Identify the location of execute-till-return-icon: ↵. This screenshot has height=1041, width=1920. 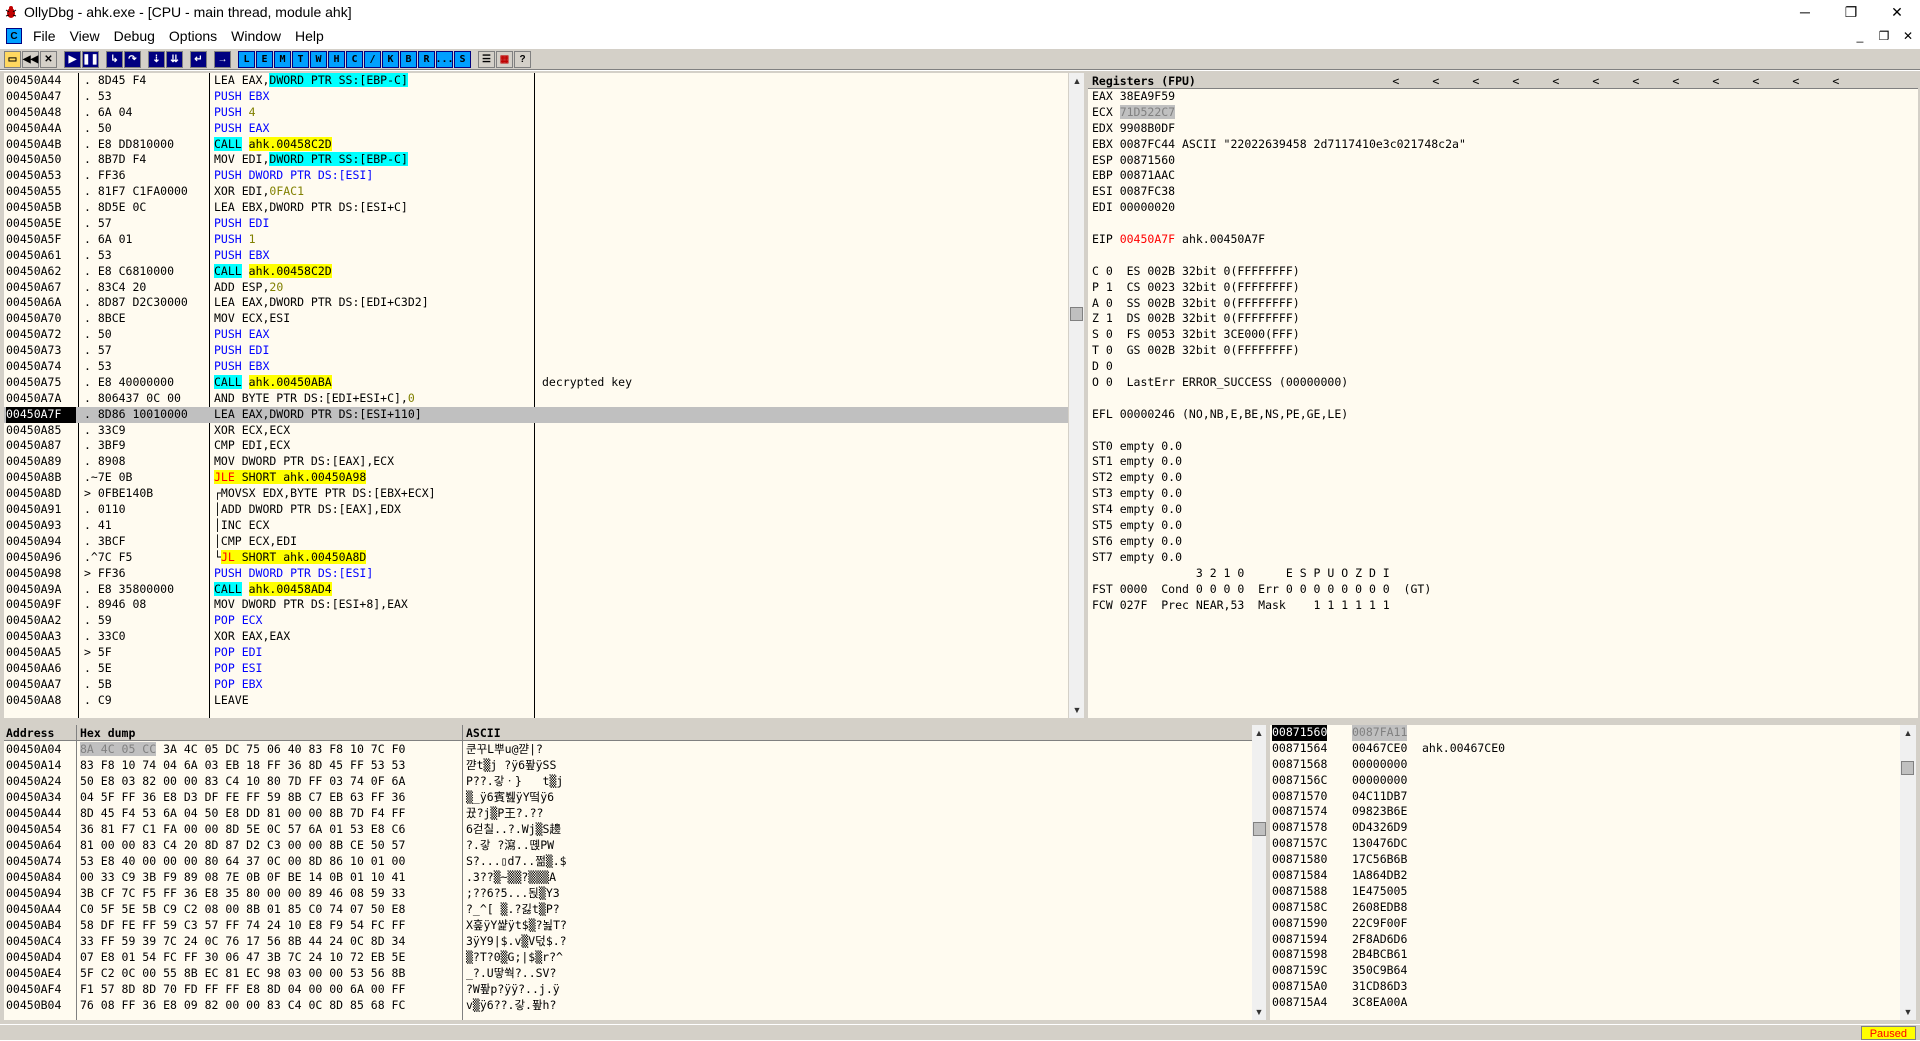
(198, 59).